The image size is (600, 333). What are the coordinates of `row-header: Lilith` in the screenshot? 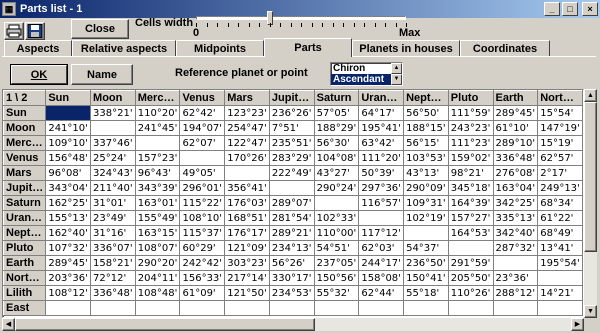 It's located at (25, 293).